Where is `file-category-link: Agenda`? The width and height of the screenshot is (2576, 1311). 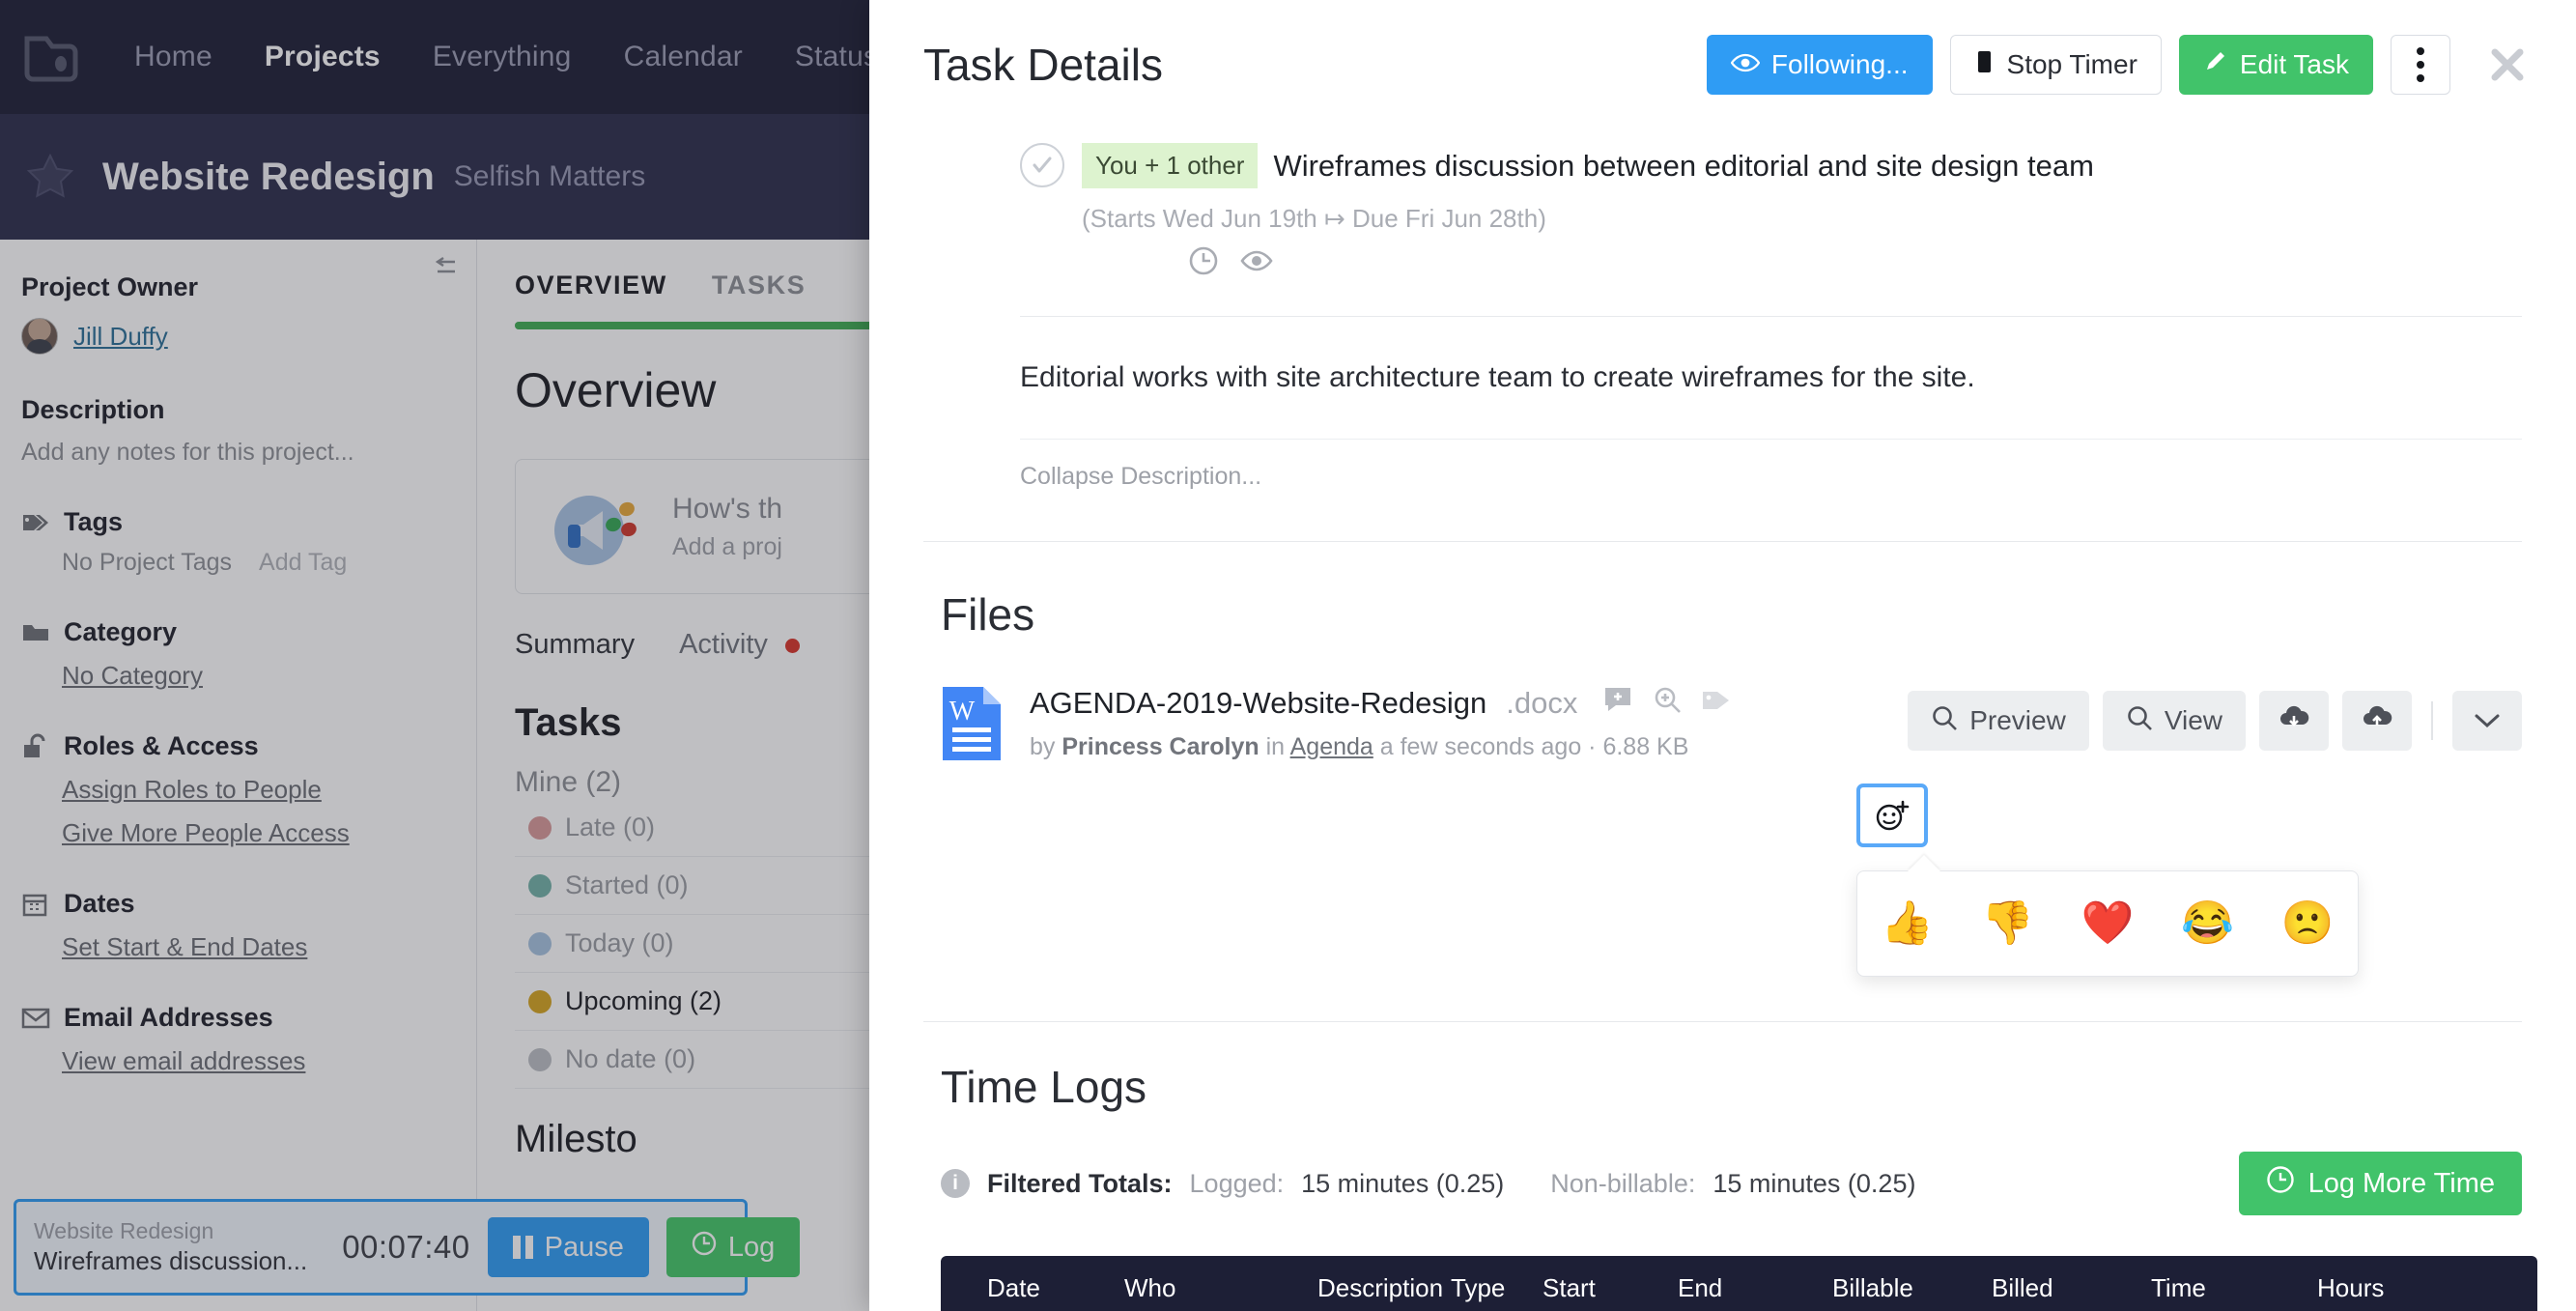
file-category-link: Agenda is located at coordinates (1331, 746).